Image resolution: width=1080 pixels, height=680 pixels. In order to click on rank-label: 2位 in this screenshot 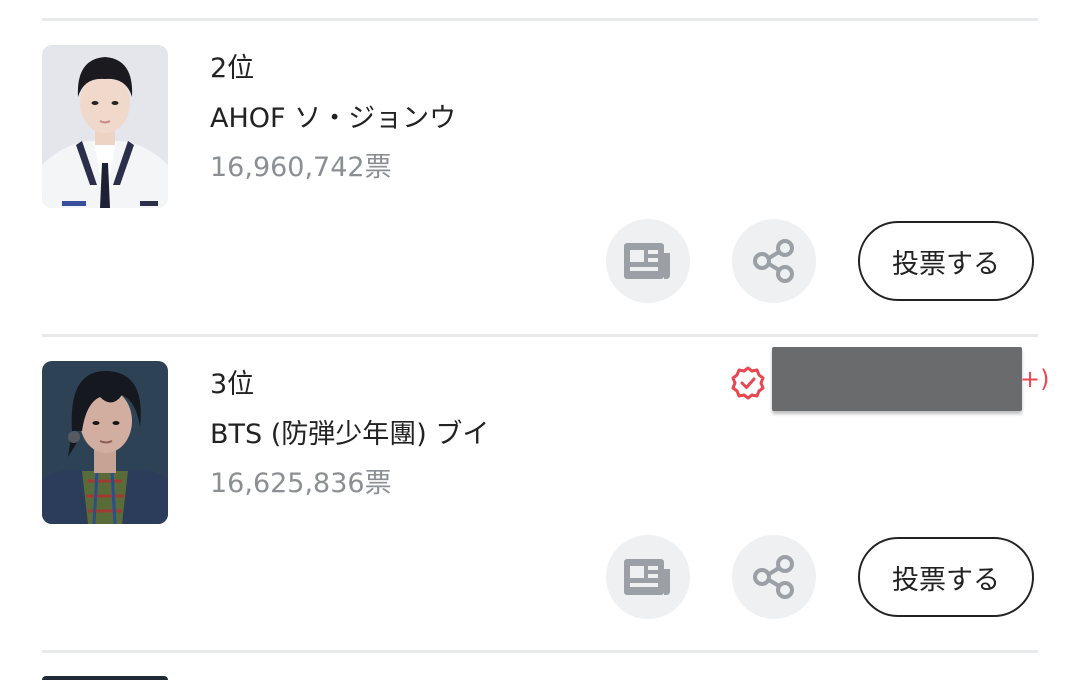, I will do `click(232, 68)`.